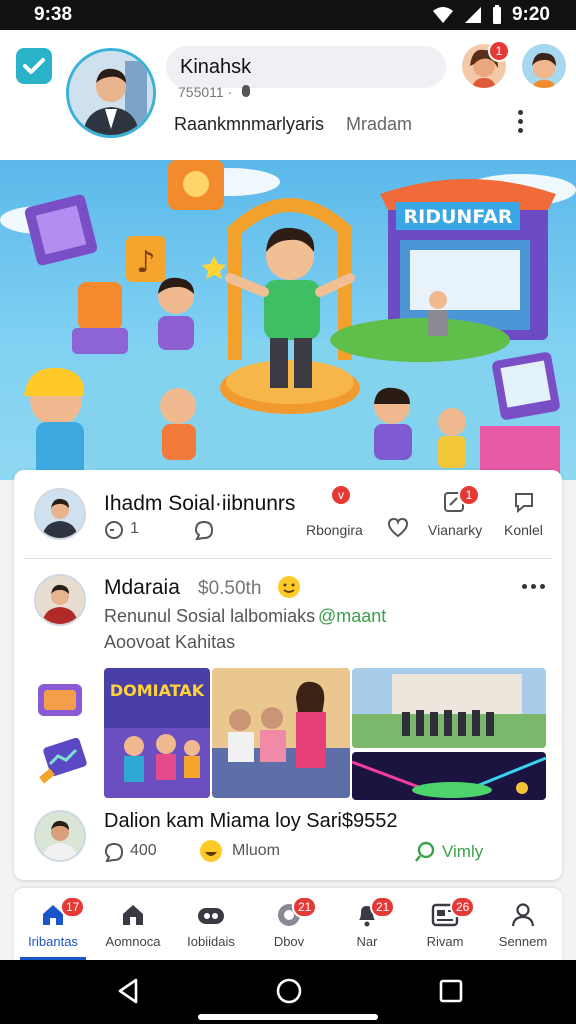 The image size is (576, 1024). I want to click on nav-label: Iribantas, so click(53, 941).